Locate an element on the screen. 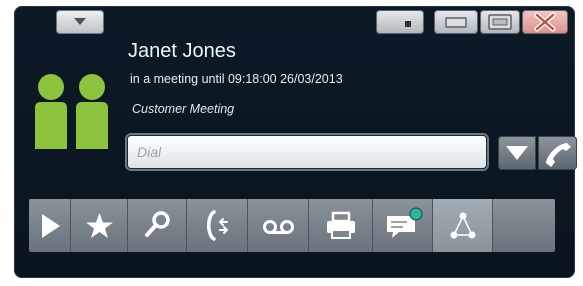 The image size is (583, 286). toolbar-network-button is located at coordinates (463, 225).